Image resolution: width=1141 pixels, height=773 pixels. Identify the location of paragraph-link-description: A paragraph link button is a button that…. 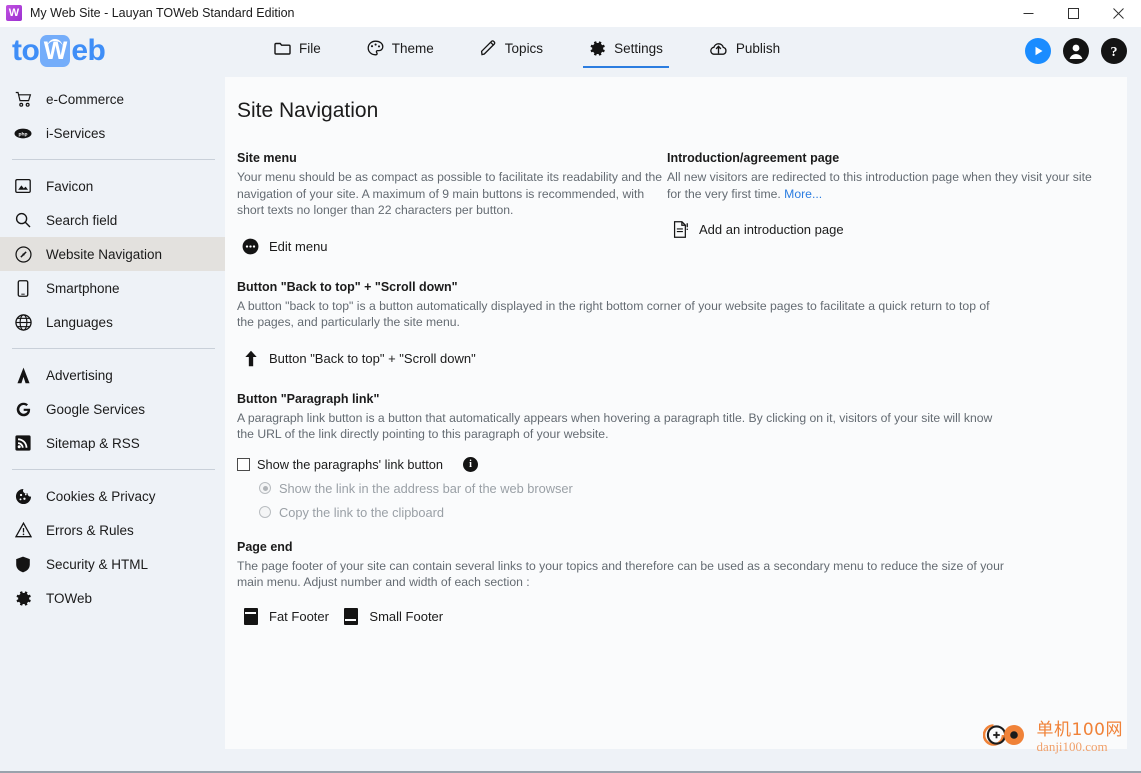
(615, 426).